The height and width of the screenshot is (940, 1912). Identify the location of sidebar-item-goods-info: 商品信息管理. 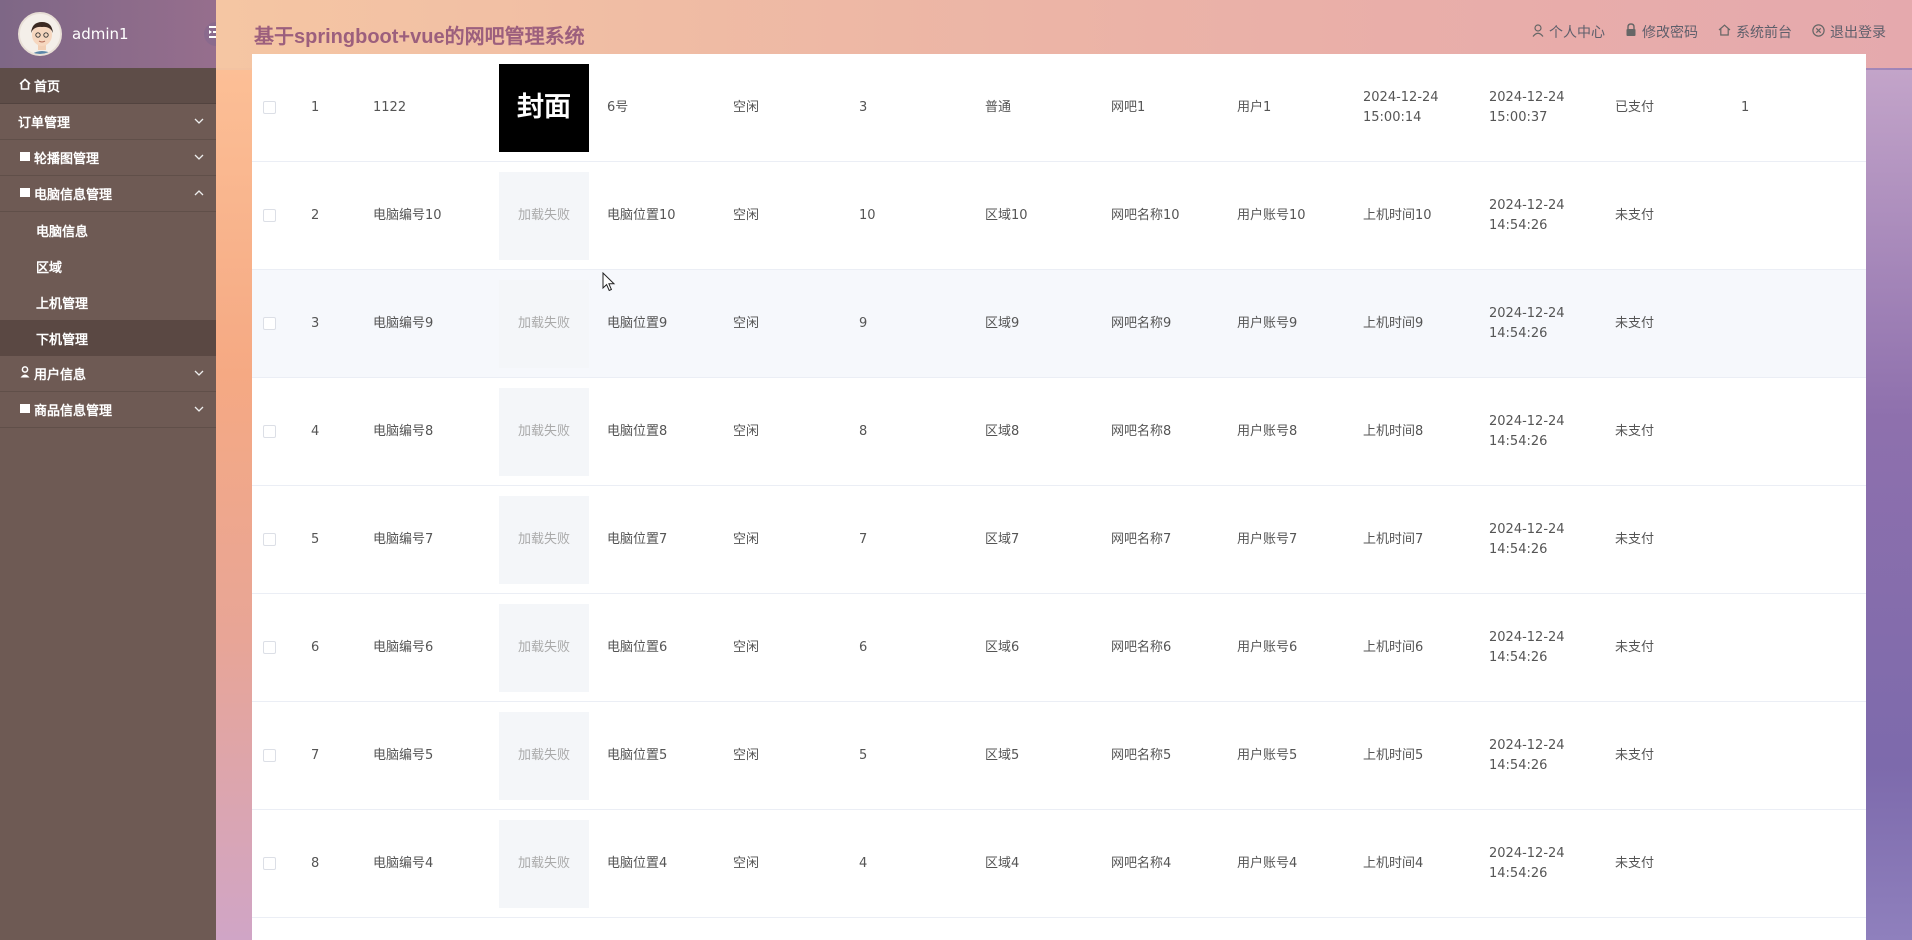
(108, 410).